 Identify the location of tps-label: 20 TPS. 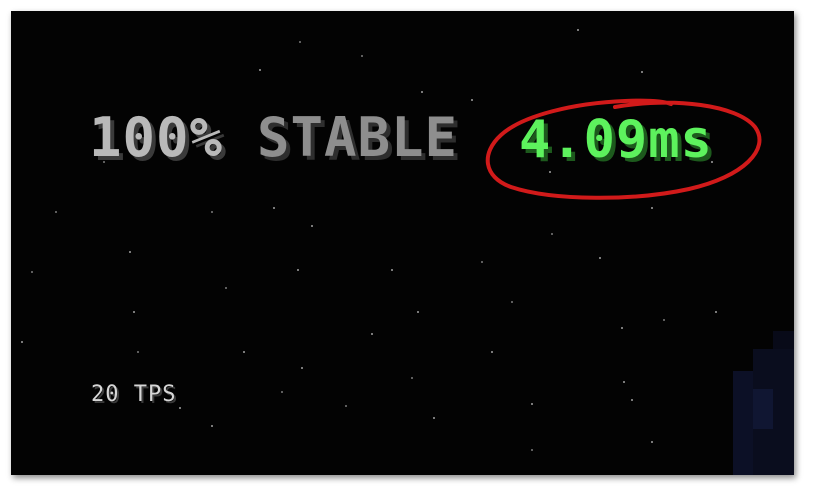
(134, 394).